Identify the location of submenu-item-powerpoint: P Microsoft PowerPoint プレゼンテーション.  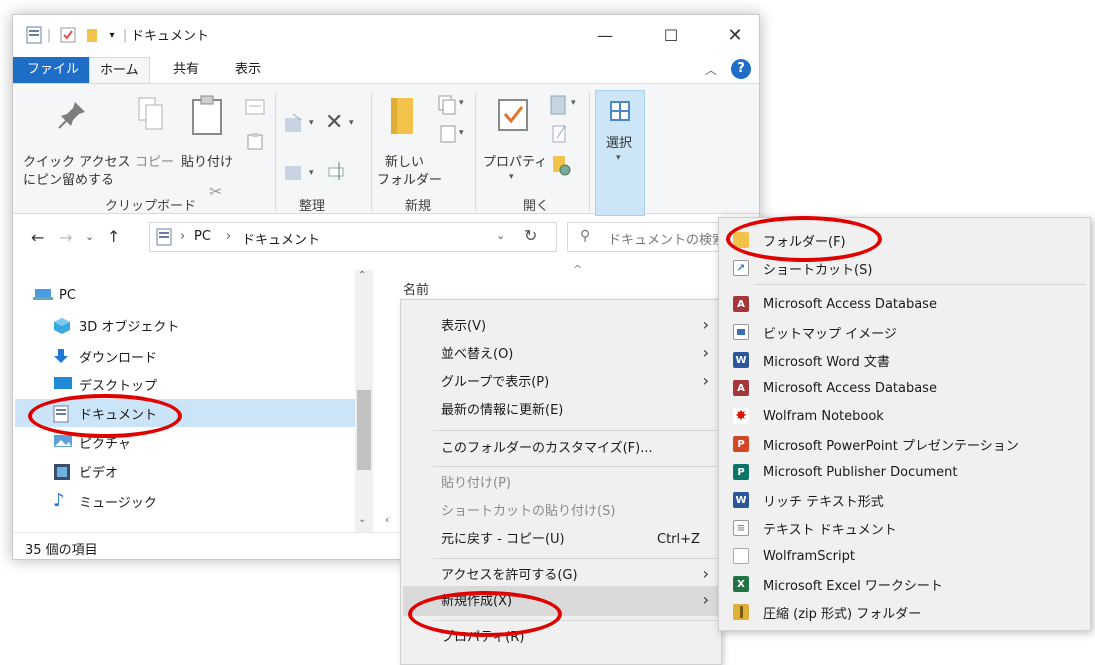
(904, 444).